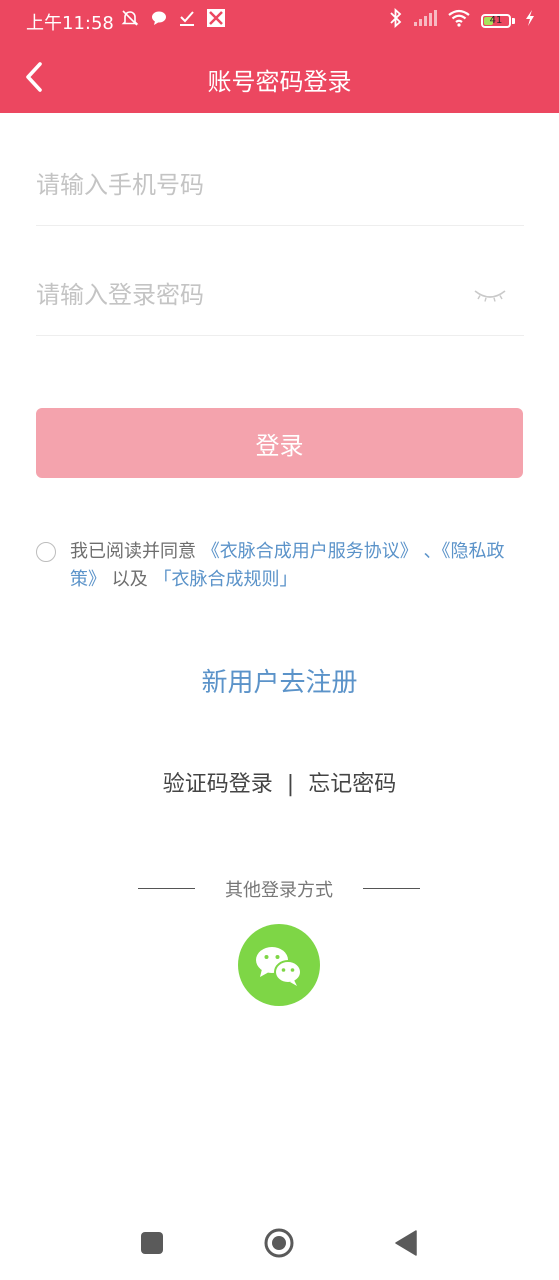 The height and width of the screenshot is (1280, 559). Describe the element at coordinates (129, 579) in the screenshot. I see `agreement-and: 以及` at that location.